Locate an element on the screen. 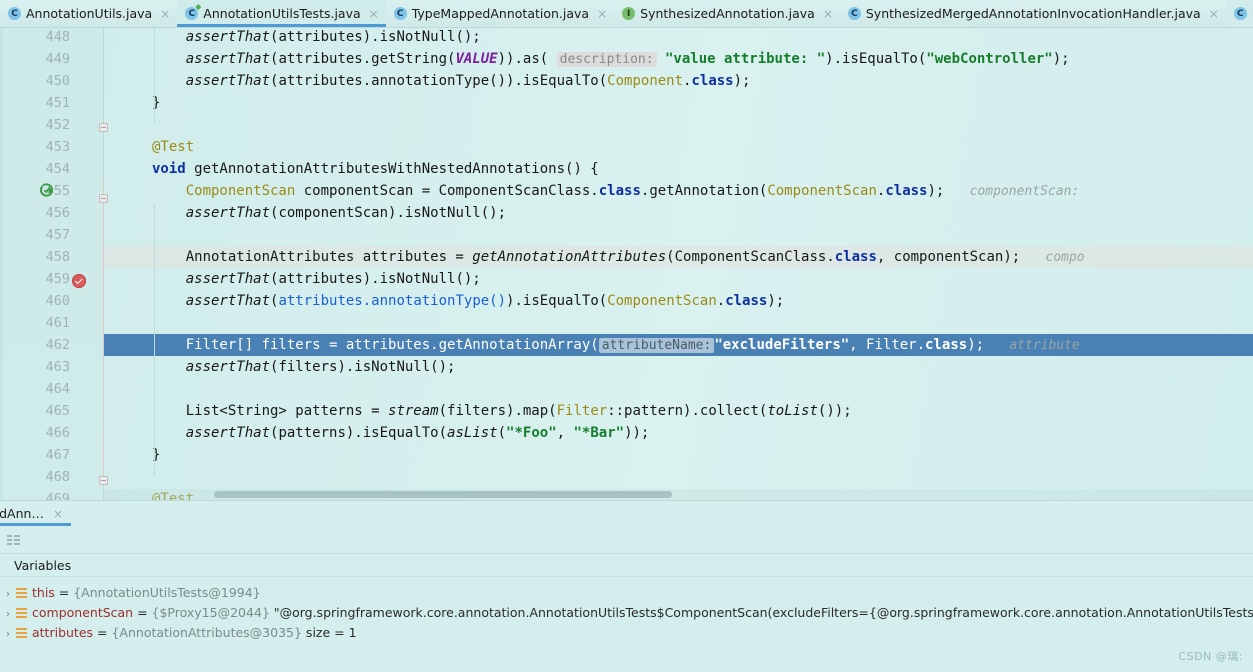 This screenshot has width=1253, height=672. line-number: 464 is located at coordinates (57, 389).